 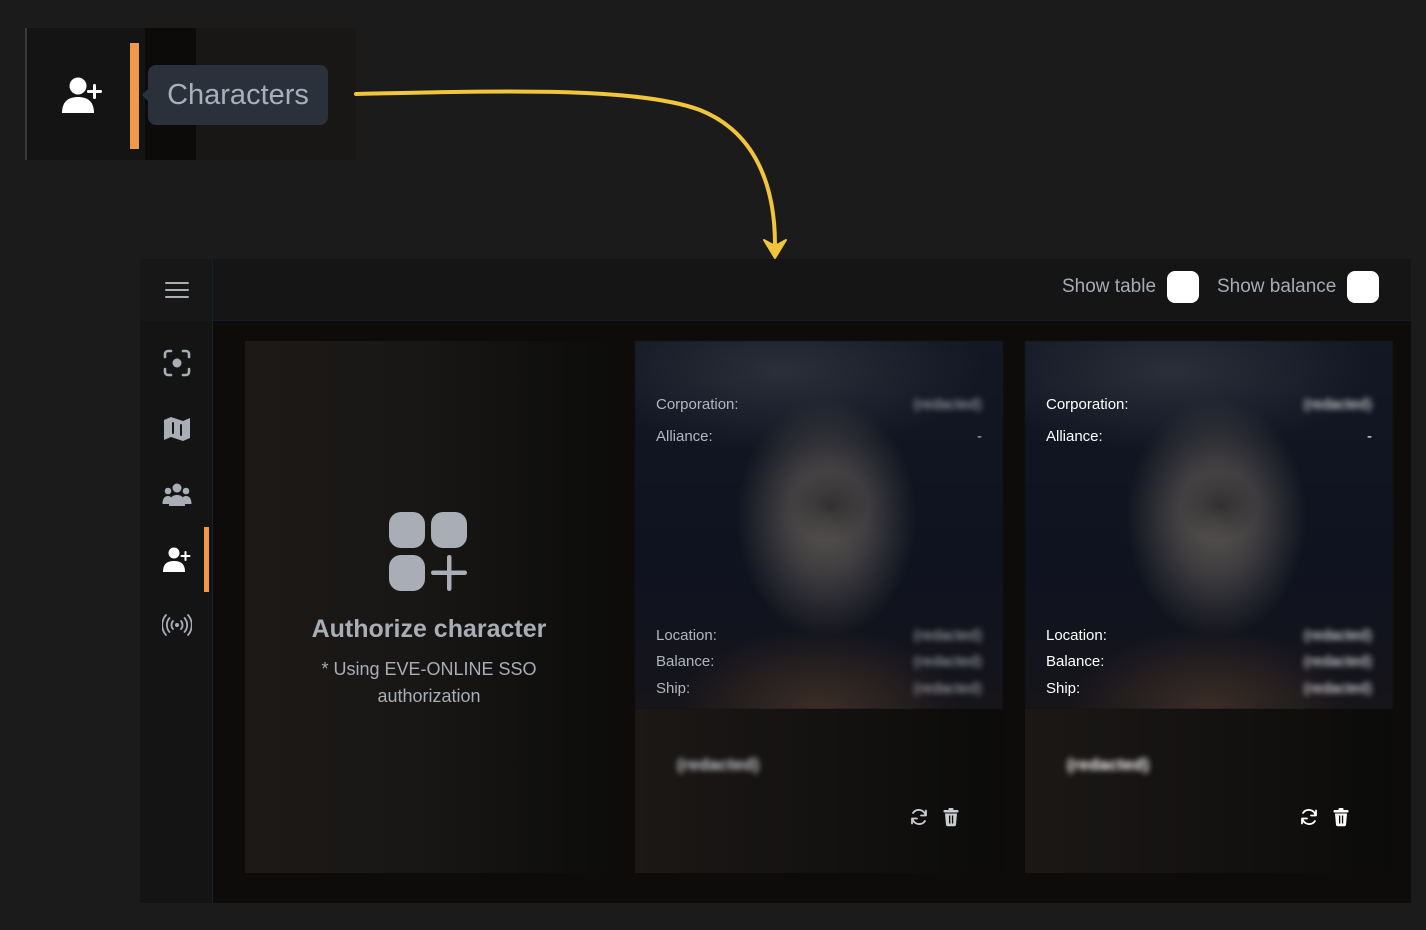 I want to click on show-table-toggle-group: Show table, so click(x=1131, y=287).